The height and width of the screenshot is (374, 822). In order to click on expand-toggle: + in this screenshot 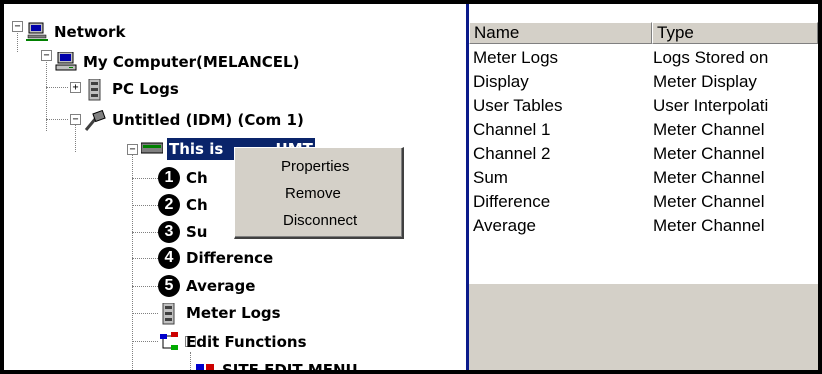, I will do `click(75, 87)`.